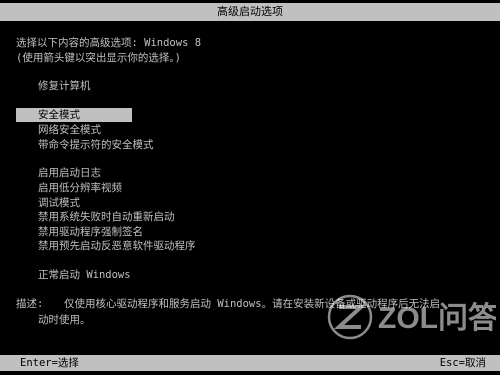 The height and width of the screenshot is (375, 500). I want to click on menu-item-disable-early-antimalware: 禁用预先启动反恶意软件驱动程序, so click(117, 246).